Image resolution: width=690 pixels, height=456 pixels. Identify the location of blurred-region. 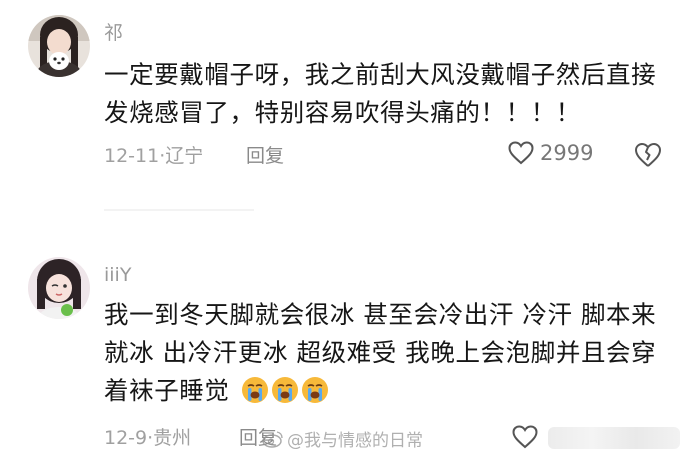
(614, 438).